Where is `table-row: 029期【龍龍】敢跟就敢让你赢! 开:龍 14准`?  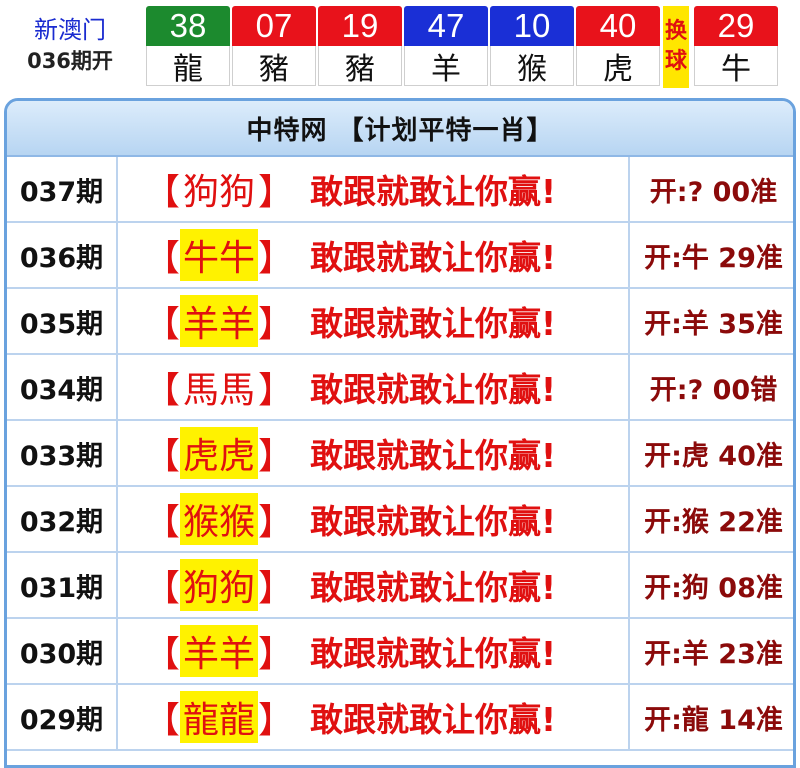 table-row: 029期【龍龍】敢跟就敢让你赢! 开:龍 14准 is located at coordinates (400, 718).